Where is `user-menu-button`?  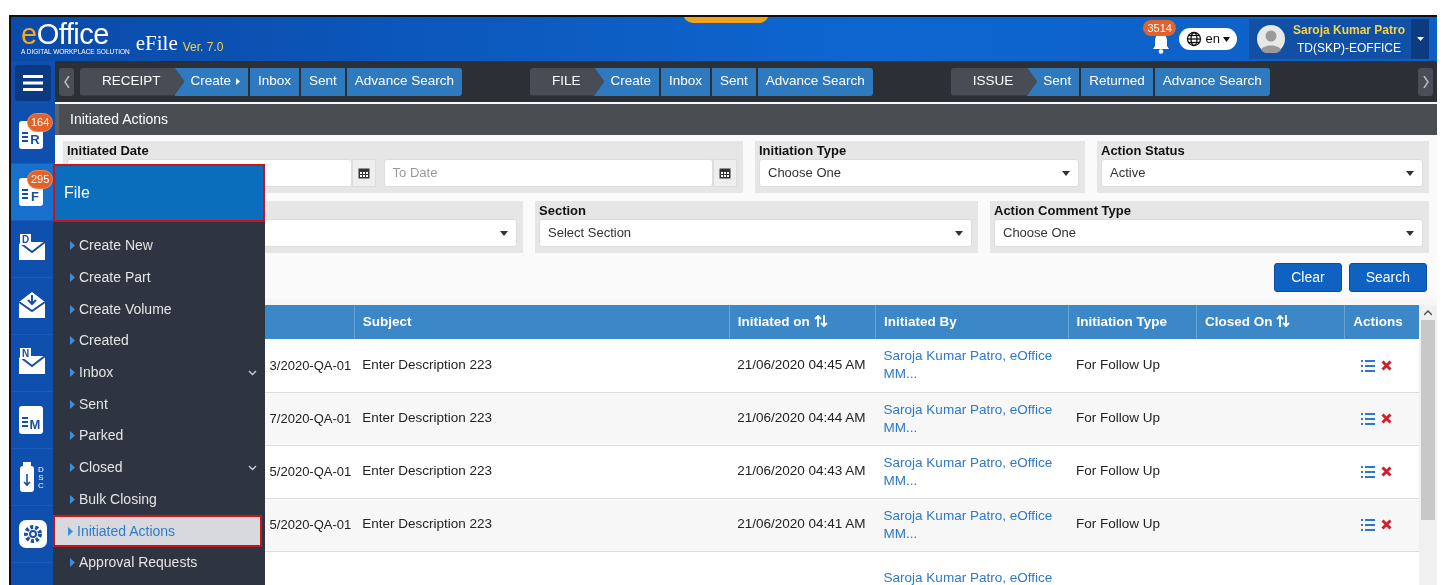
user-menu-button is located at coordinates (1420, 39).